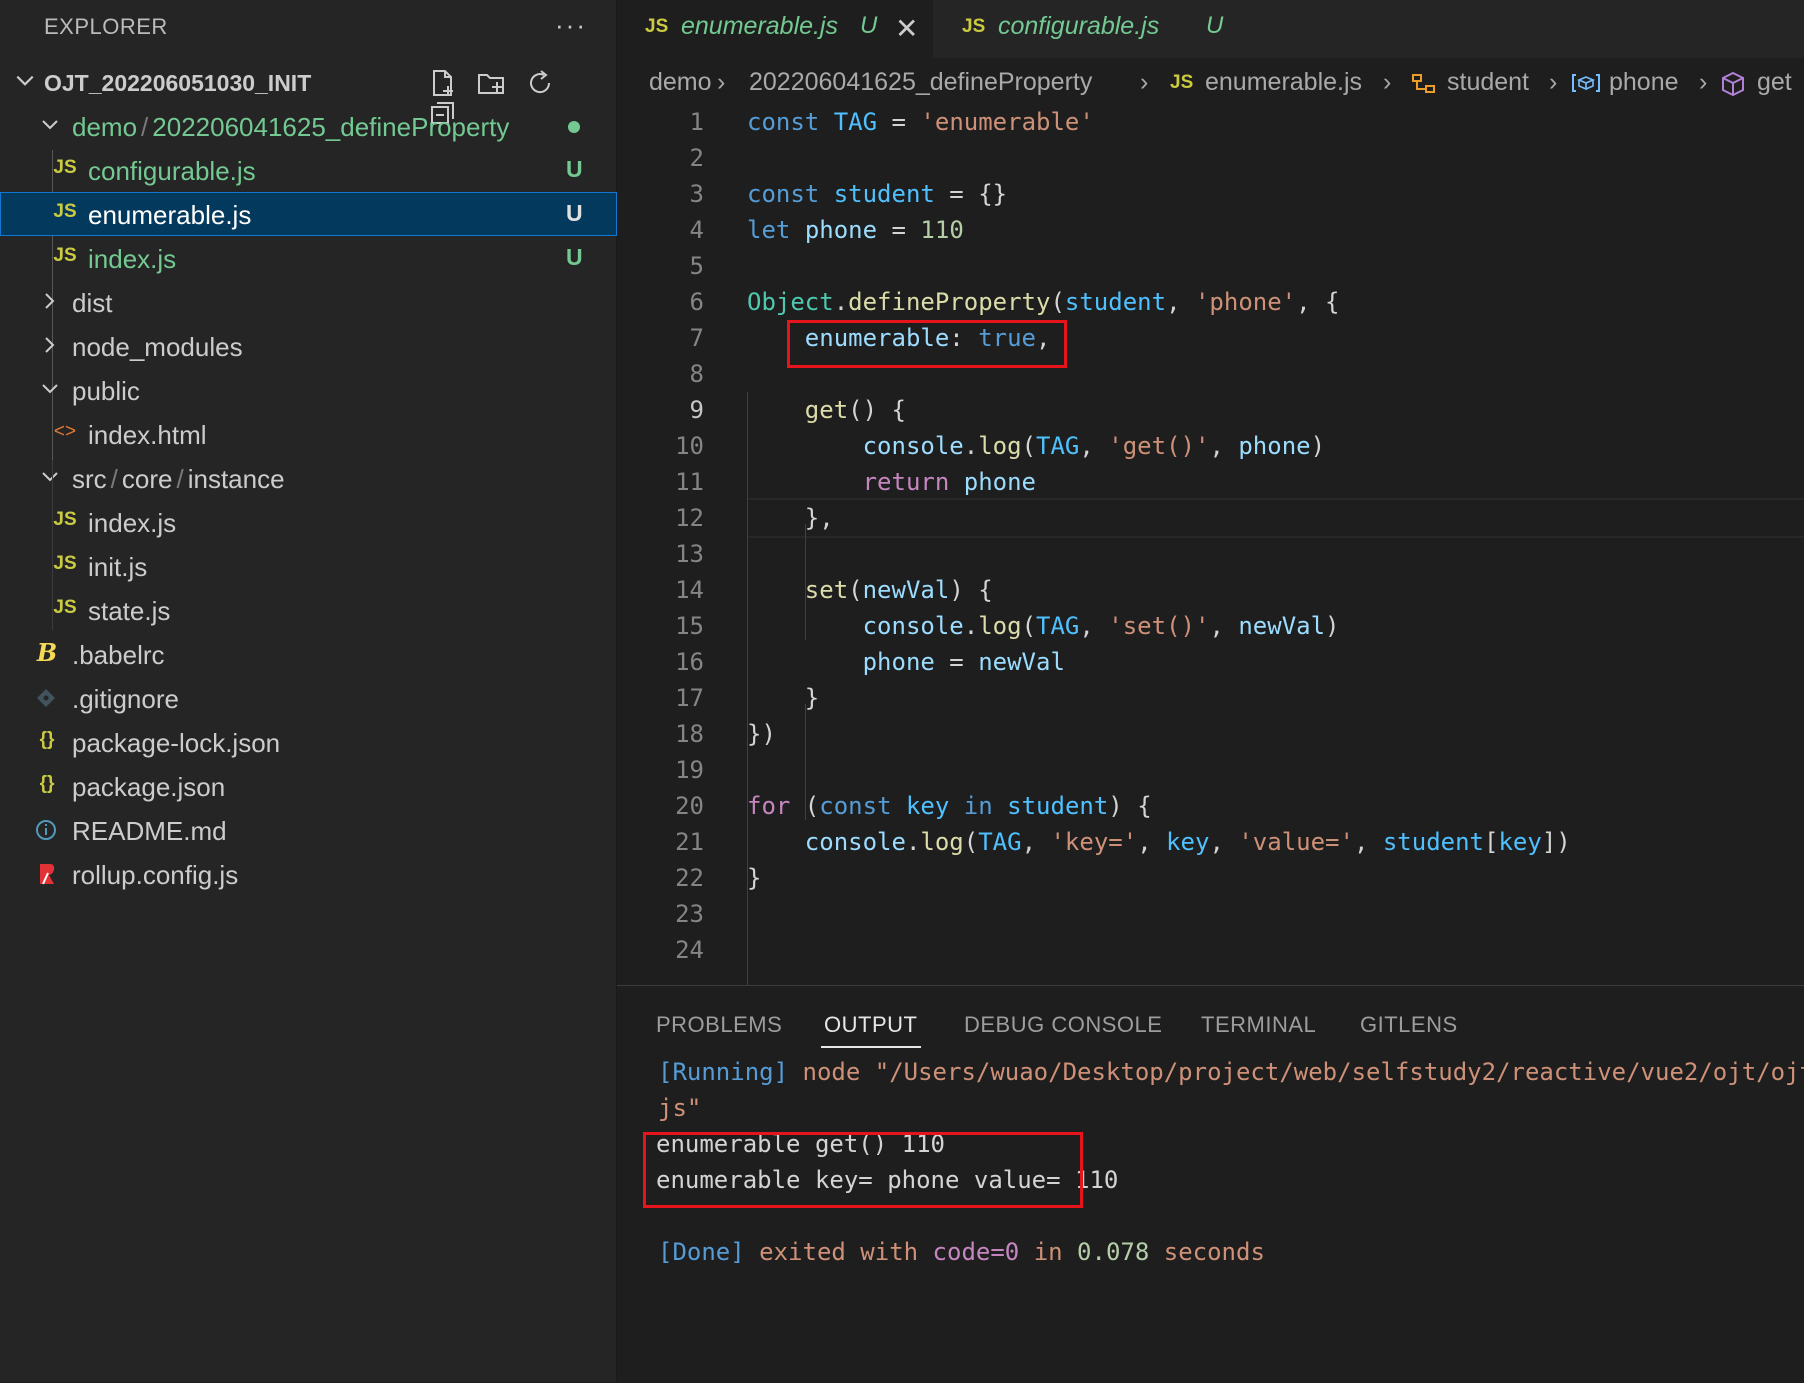 The image size is (1804, 1383). Describe the element at coordinates (855, 230) in the screenshot. I see `code-line: let phone = 110` at that location.